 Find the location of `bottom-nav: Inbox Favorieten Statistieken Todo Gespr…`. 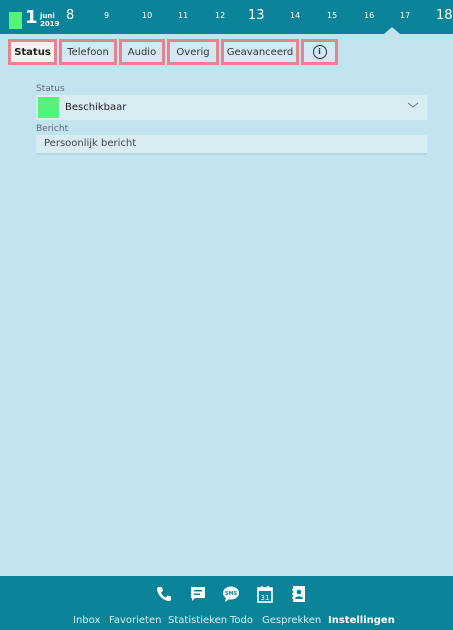

bottom-nav: Inbox Favorieten Statistieken Todo Gespr… is located at coordinates (226, 621).